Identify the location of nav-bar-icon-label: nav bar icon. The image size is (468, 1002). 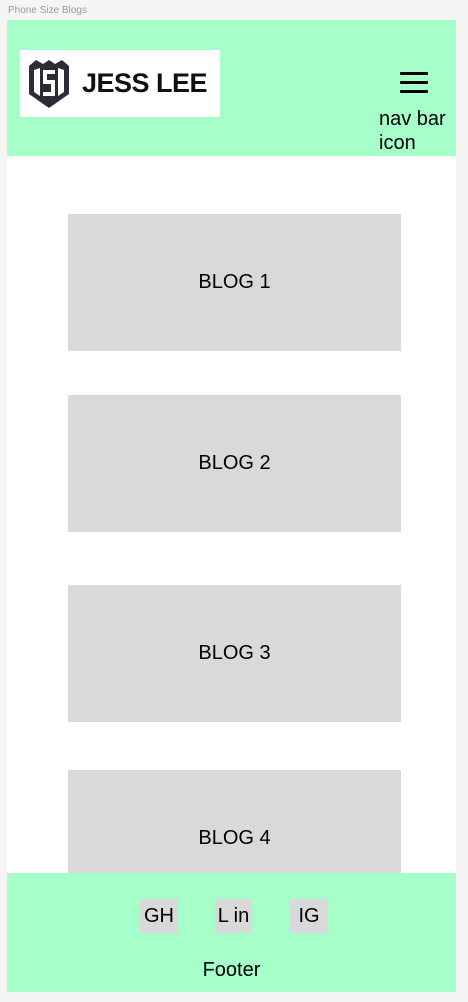
(412, 131).